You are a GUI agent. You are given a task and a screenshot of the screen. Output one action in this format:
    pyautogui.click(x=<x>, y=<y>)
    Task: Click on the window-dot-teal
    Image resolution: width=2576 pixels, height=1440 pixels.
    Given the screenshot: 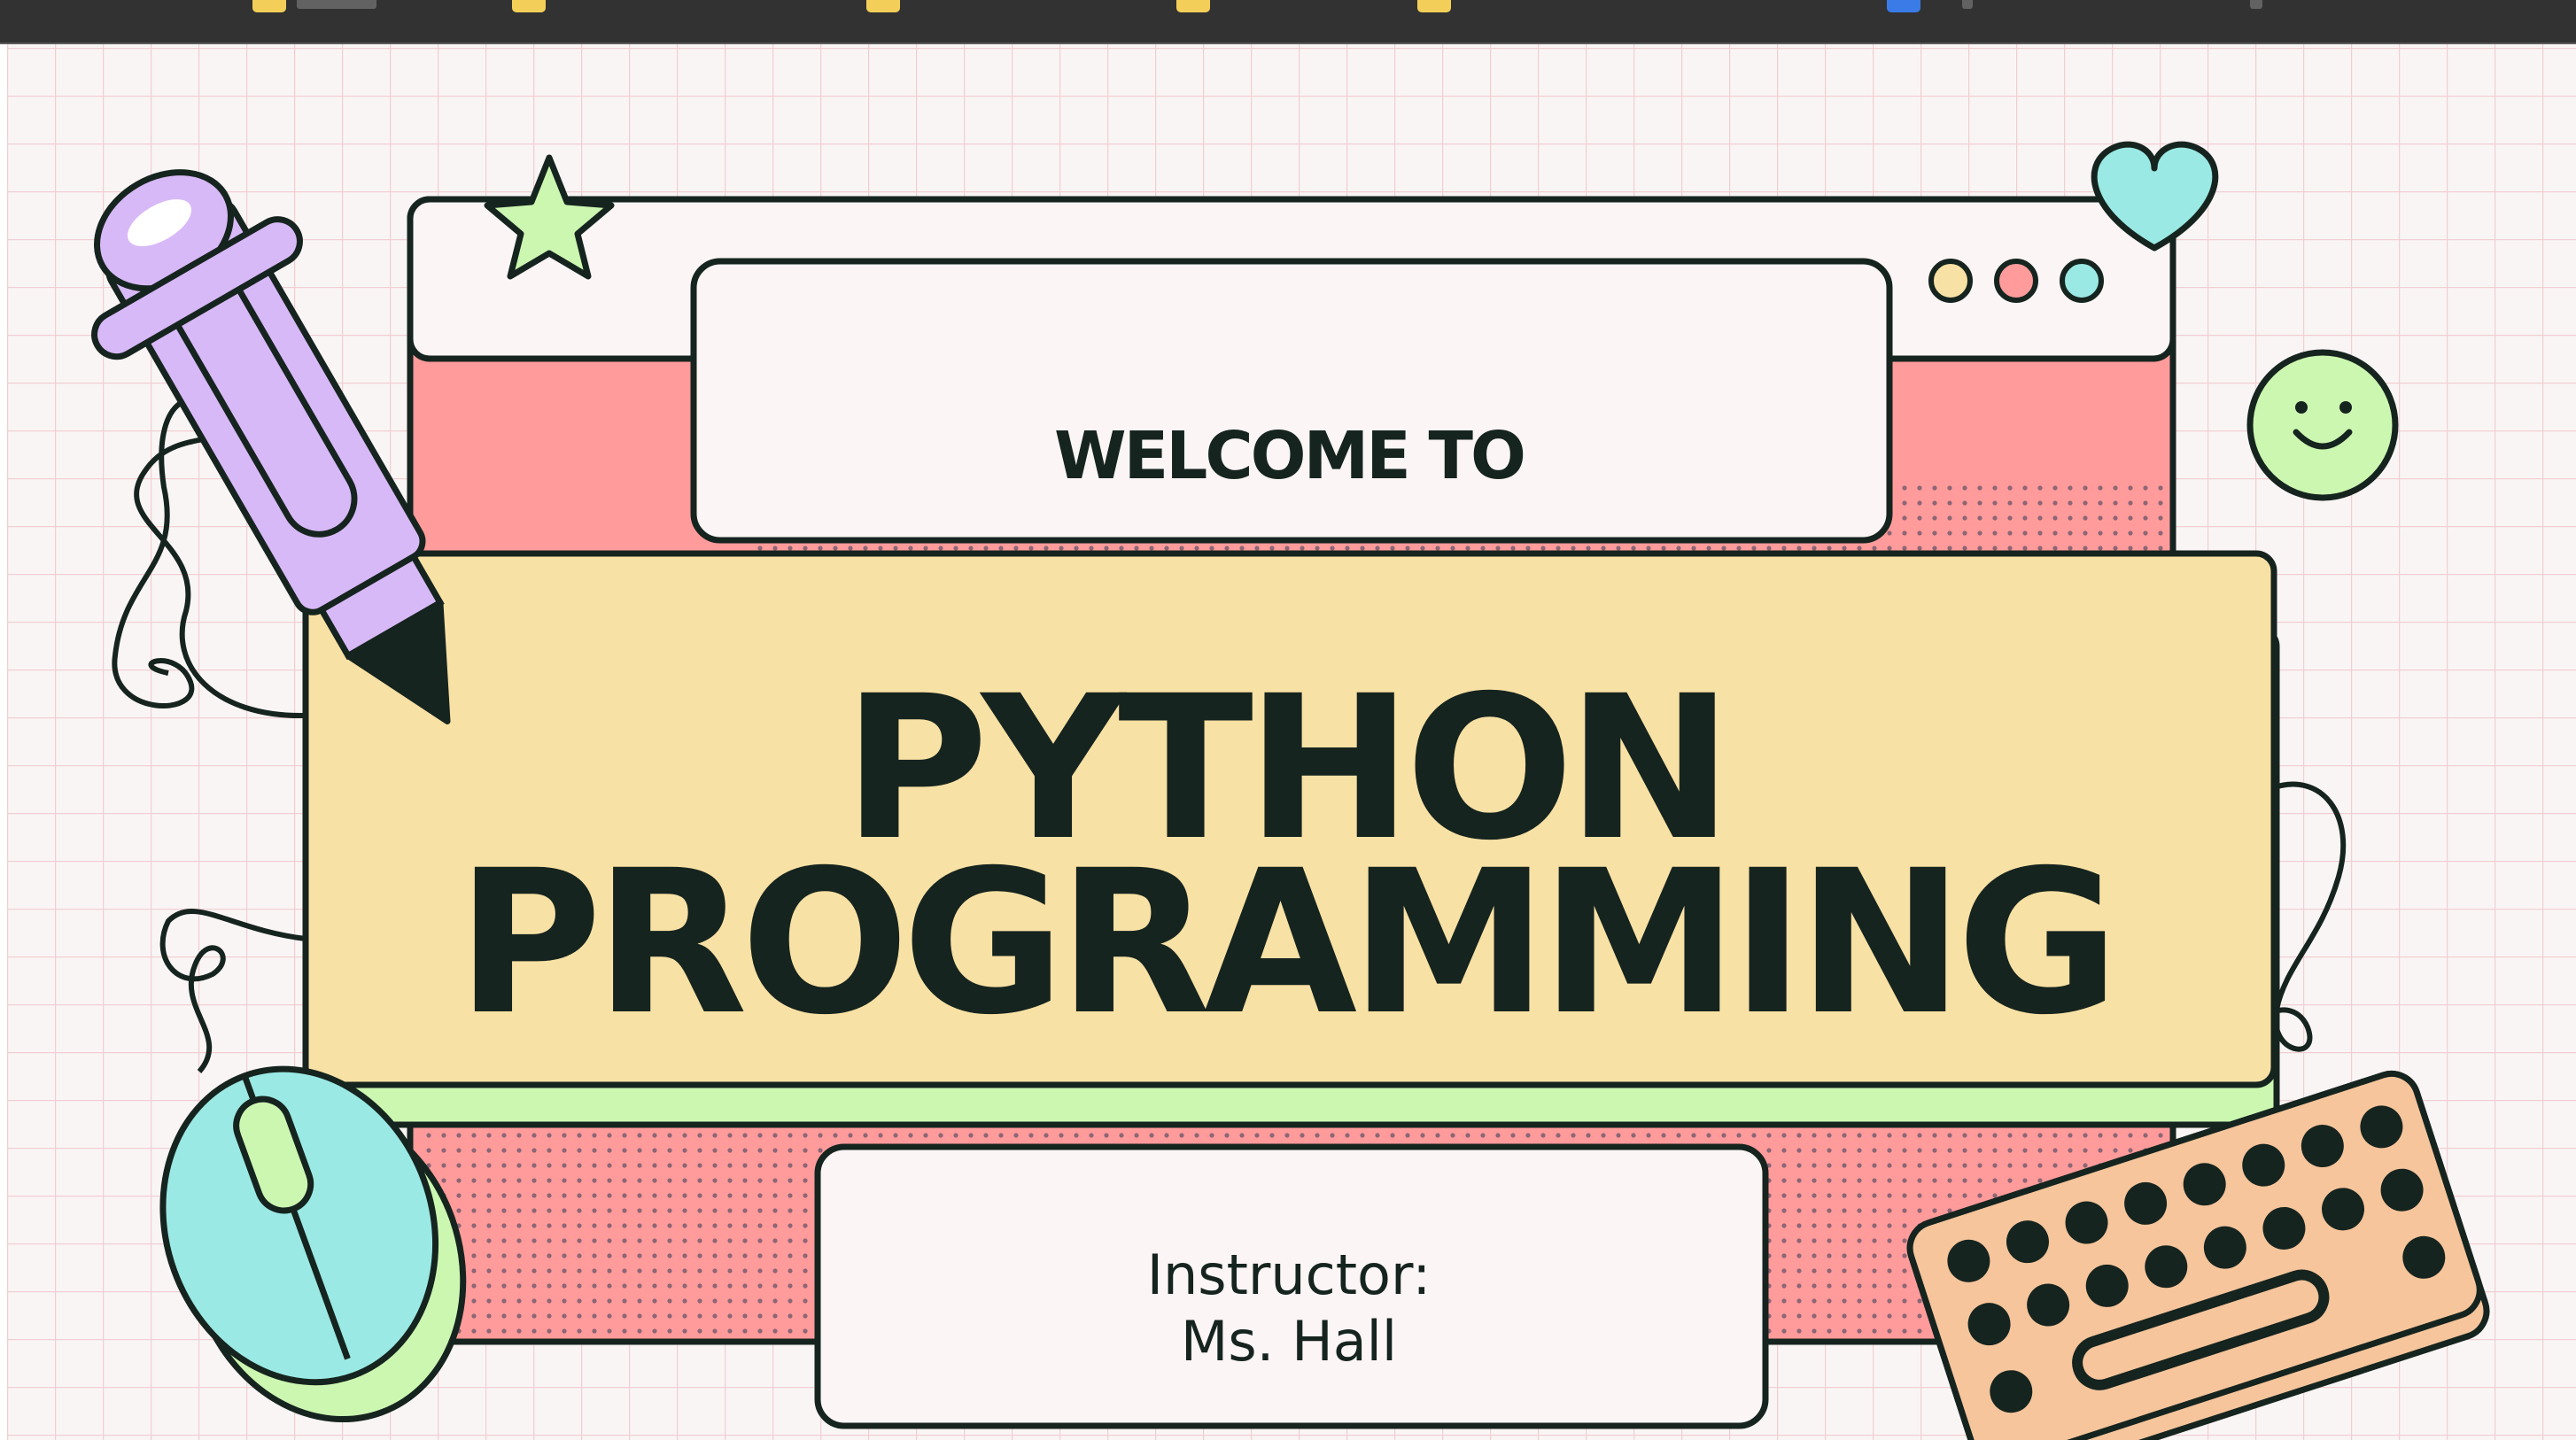 What is the action you would take?
    pyautogui.click(x=2082, y=281)
    